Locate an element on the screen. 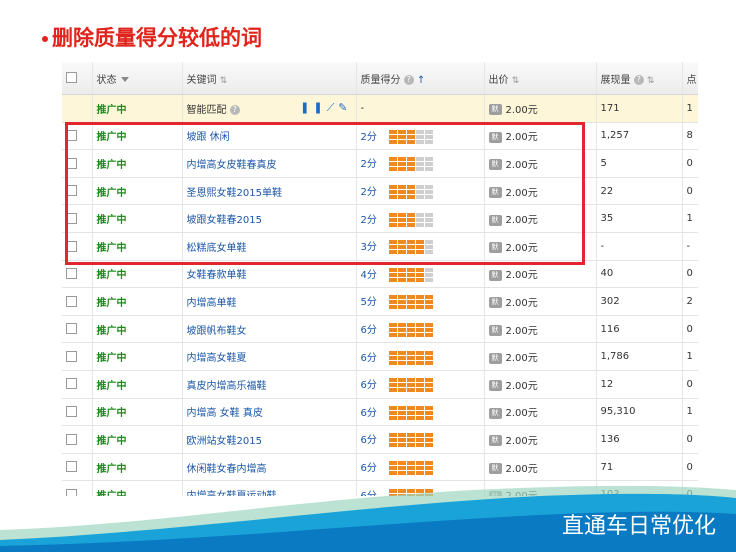  table-row: 推广中 女鞋春款单鞋 4分 默 2.00元 40 0 is located at coordinates (380, 274).